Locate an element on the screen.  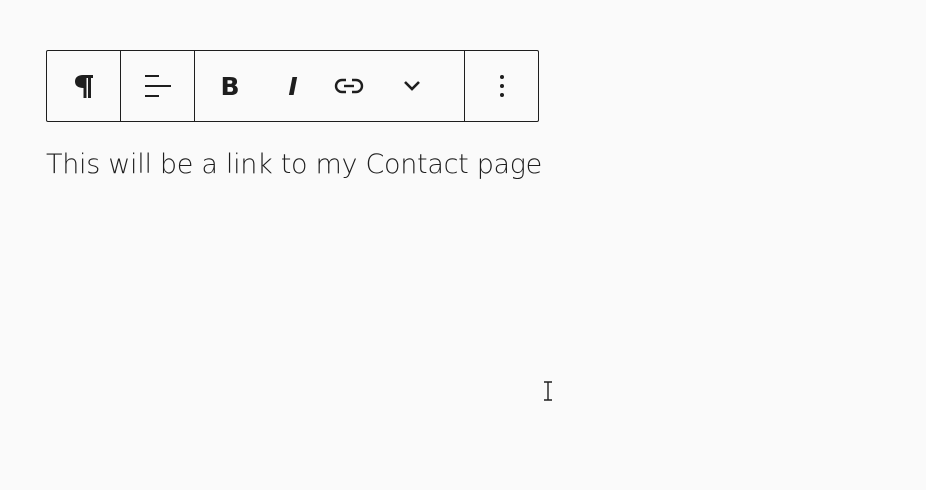
options-button is located at coordinates (501, 86).